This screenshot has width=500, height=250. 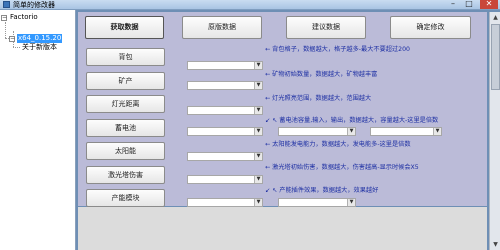 I want to click on backpack-button: 背包, so click(x=125, y=57).